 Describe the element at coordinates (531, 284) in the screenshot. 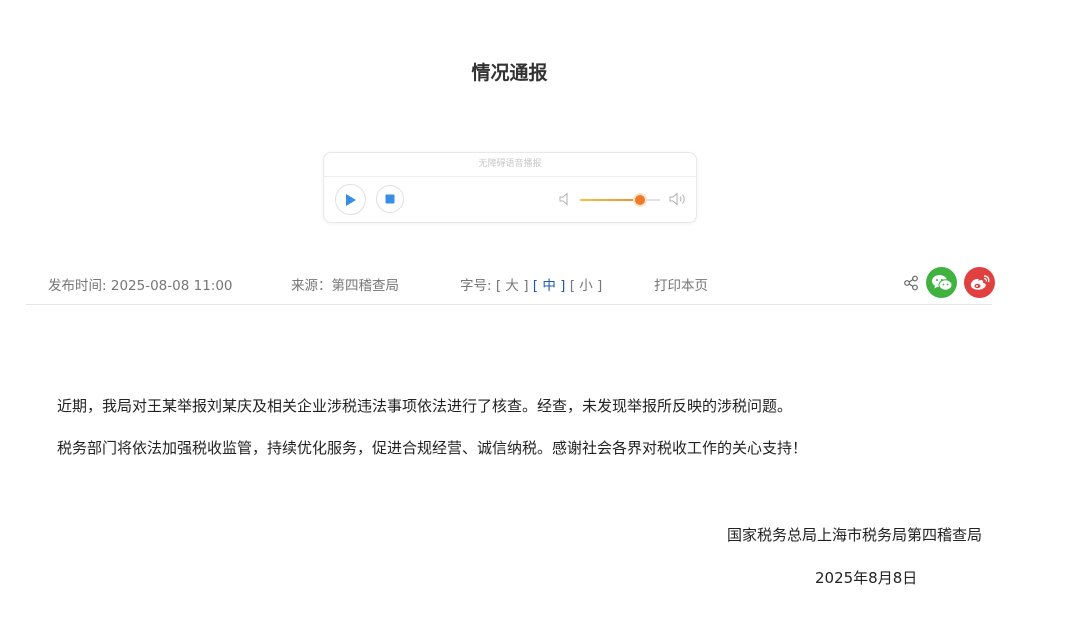

I see `font-size-selector: 字号: [ 大 ] [ 中 ] [ 小 ]` at that location.